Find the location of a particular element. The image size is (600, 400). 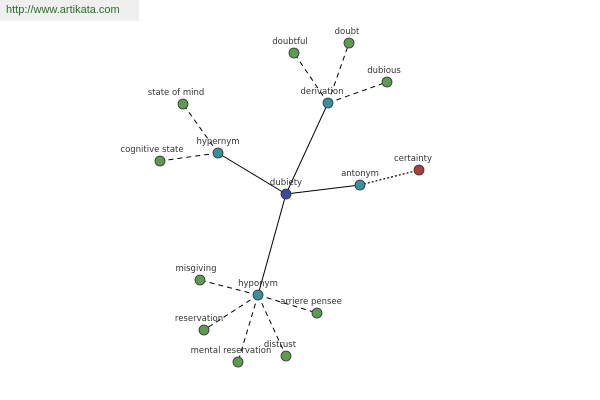

node-label-cognitive-state: cognitive state is located at coordinates (151, 150).